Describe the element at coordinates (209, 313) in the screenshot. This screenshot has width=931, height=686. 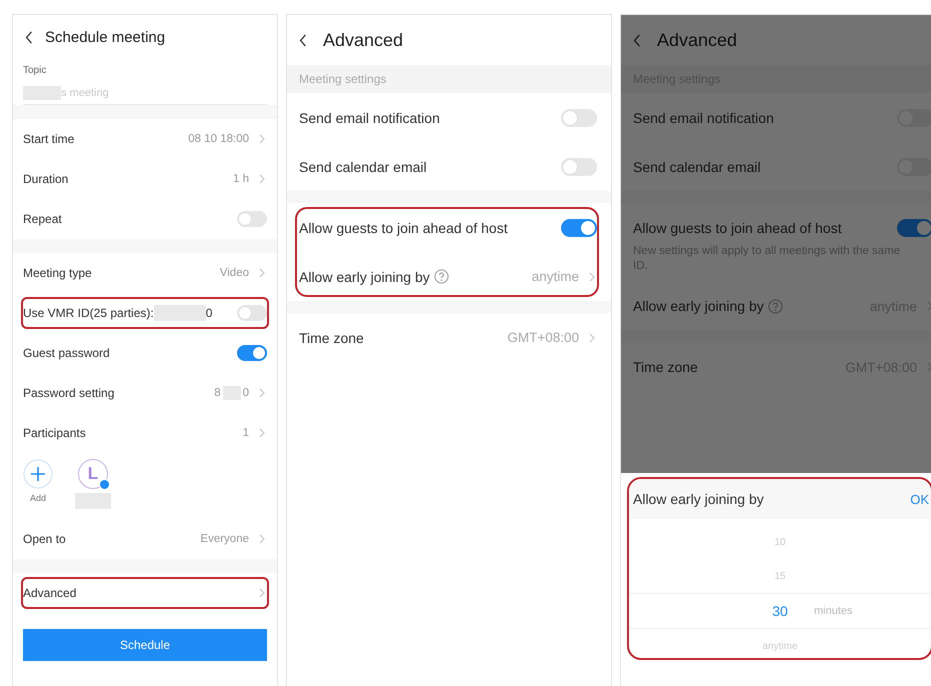
I see `id-suffix: 0` at that location.